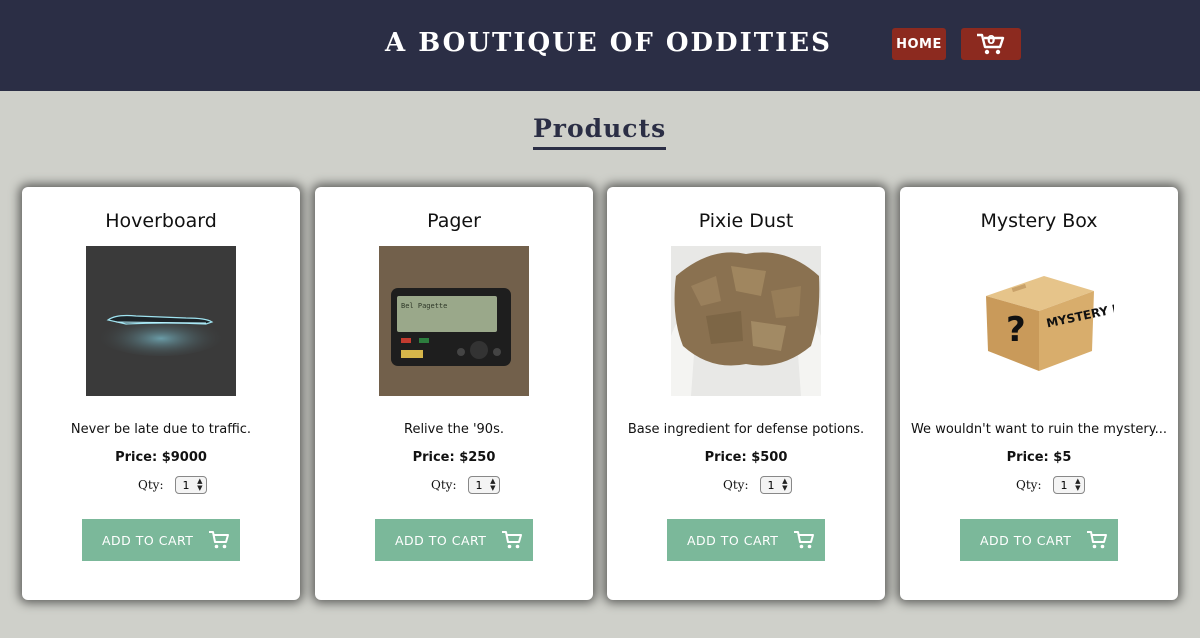 This screenshot has height=638, width=1200. I want to click on product-name: Mystery Box, so click(1039, 221).